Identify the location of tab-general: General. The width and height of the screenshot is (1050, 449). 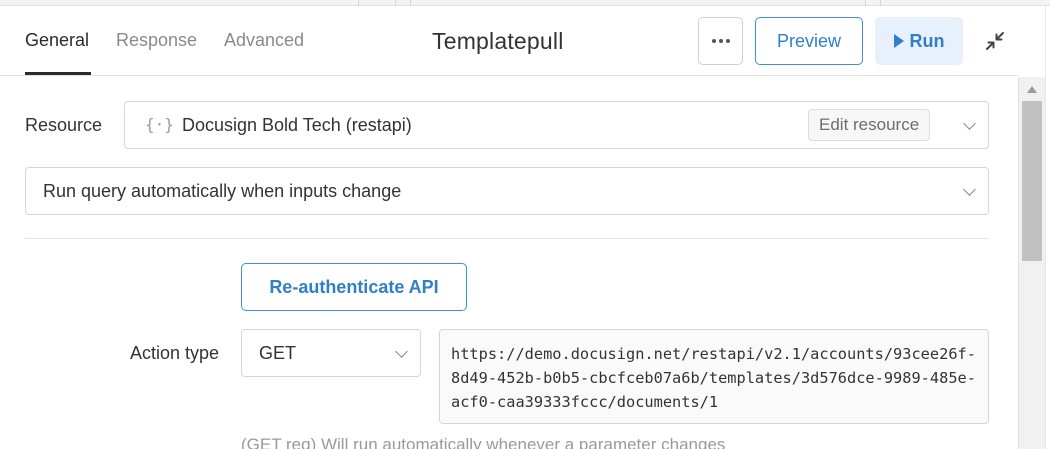
(57, 40).